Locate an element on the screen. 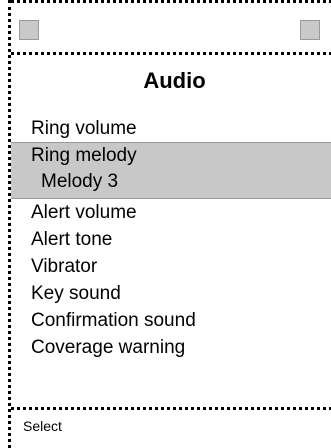 This screenshot has width=331, height=448. menu-item-coverage-warning: Coverage warning is located at coordinates (171, 347).